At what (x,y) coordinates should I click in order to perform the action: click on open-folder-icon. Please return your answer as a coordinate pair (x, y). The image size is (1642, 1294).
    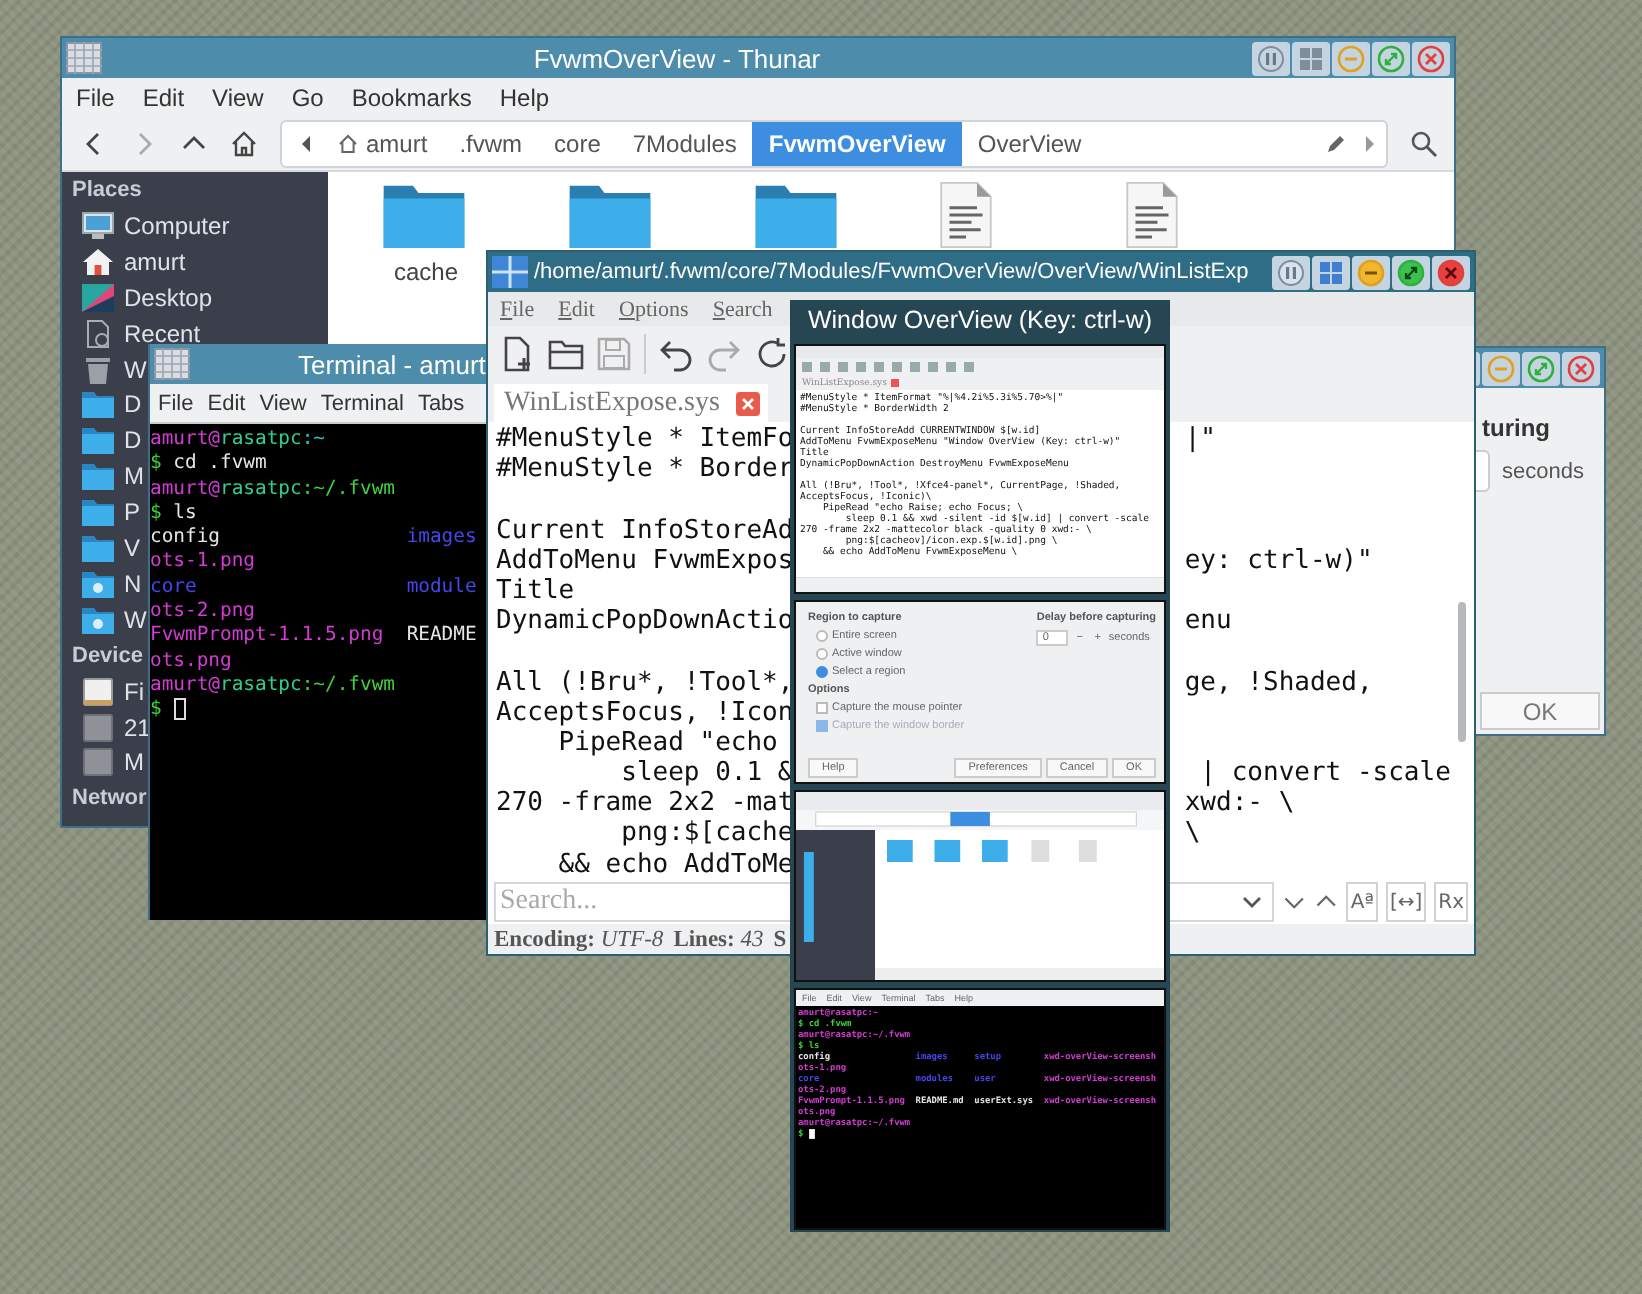
    Looking at the image, I should click on (566, 354).